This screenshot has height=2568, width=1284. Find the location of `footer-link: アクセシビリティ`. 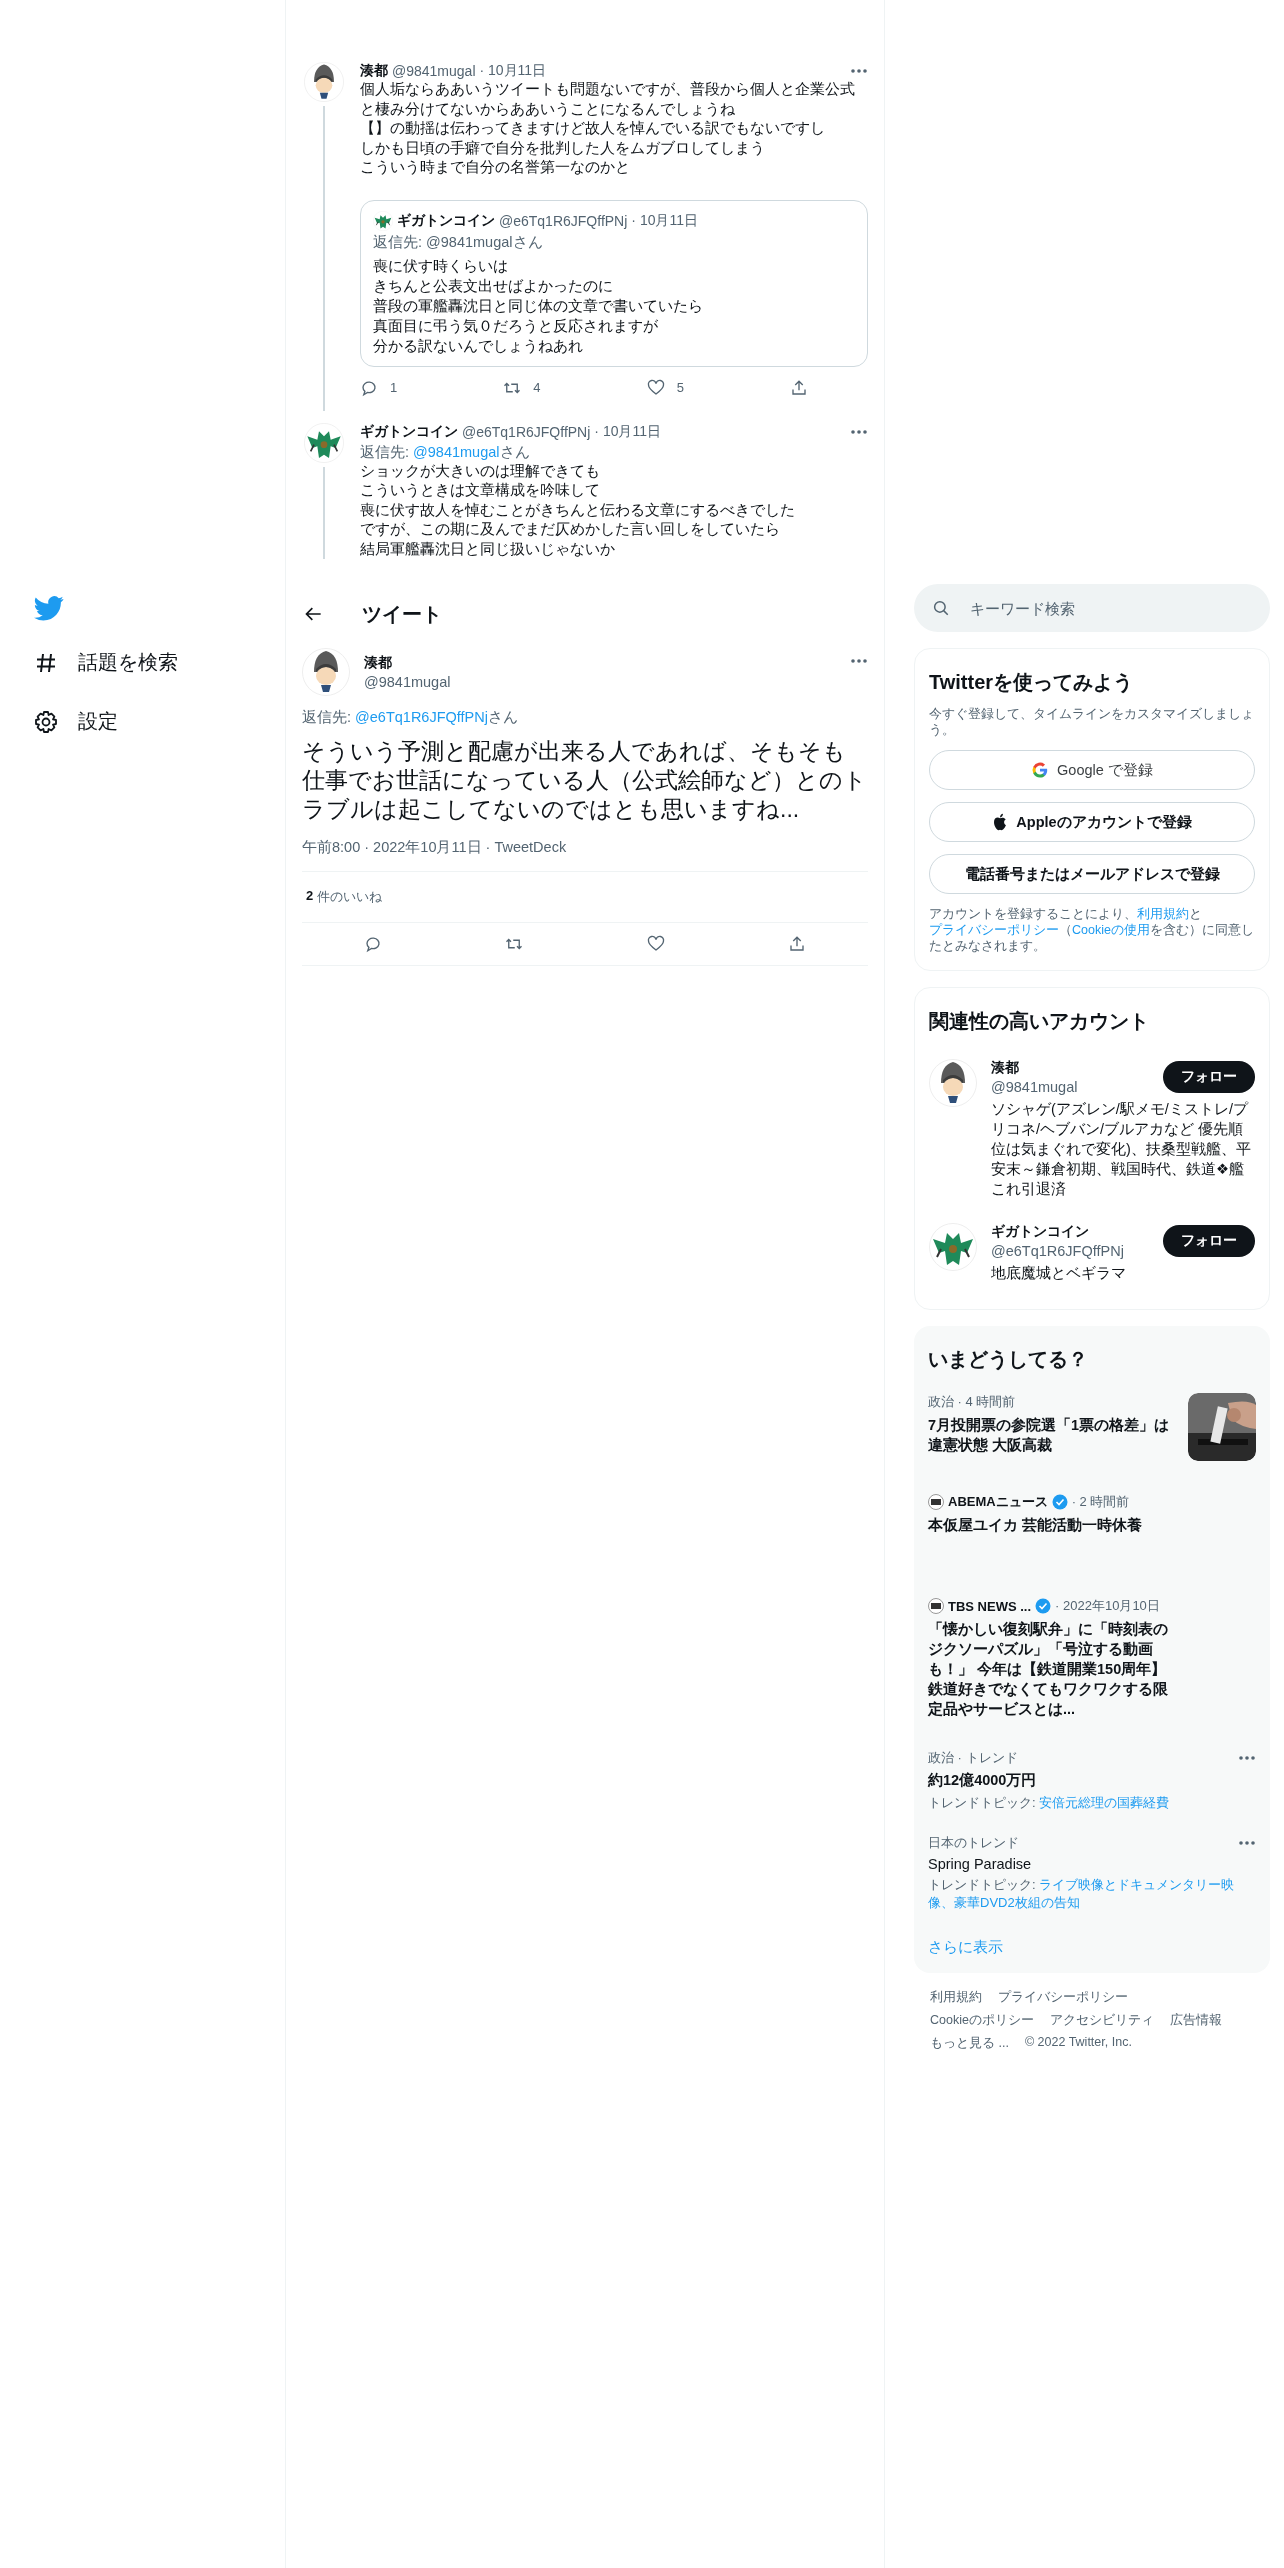

footer-link: アクセシビリティ is located at coordinates (1101, 2020).